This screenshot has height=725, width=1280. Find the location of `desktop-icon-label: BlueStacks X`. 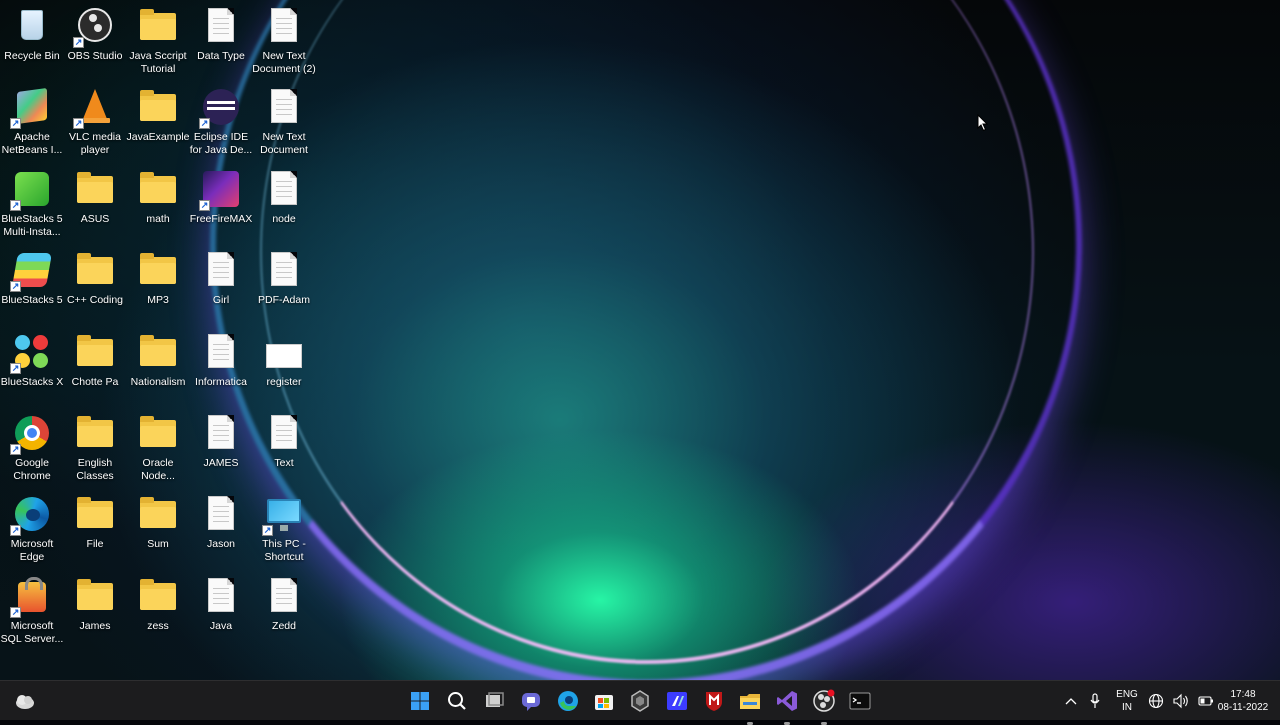

desktop-icon-label: BlueStacks X is located at coordinates (32, 381).